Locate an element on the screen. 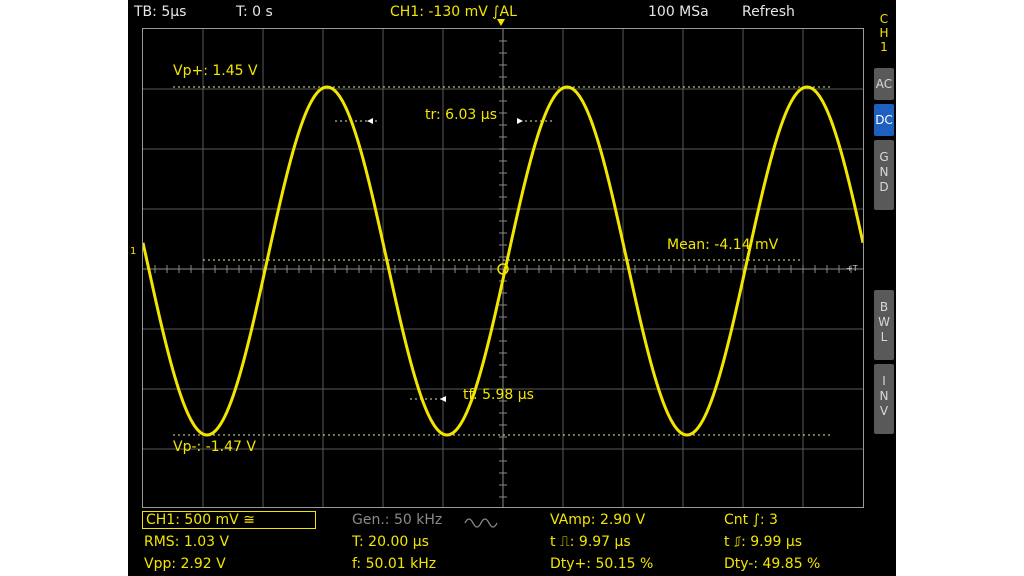  generator-readout: Gen.: 50 kHz is located at coordinates (397, 520).